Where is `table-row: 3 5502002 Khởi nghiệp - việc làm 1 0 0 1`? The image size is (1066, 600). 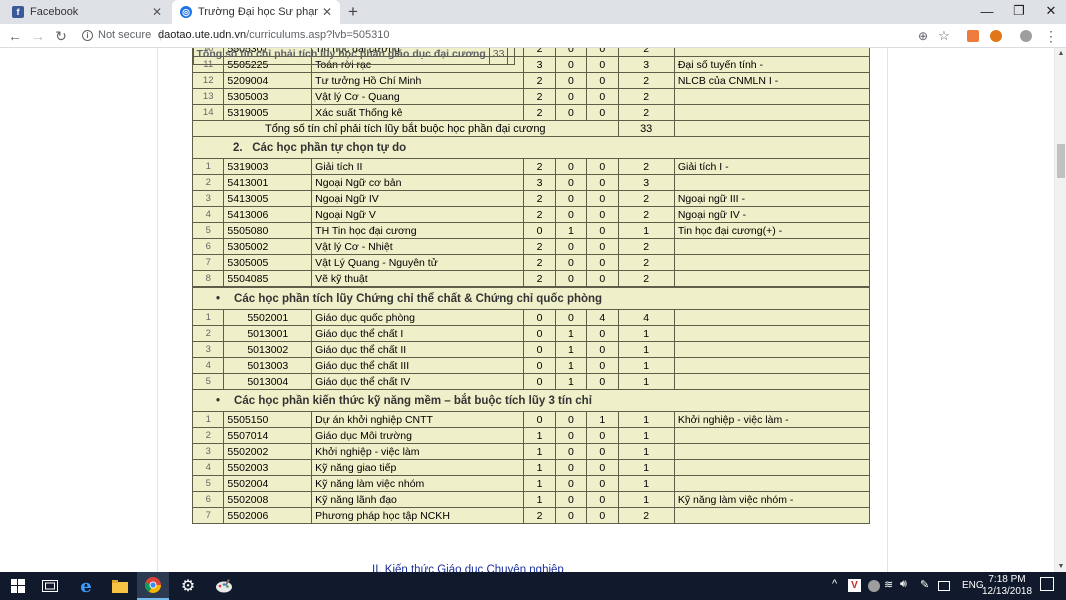 table-row: 3 5502002 Khởi nghiệp - việc làm 1 0 0 1 is located at coordinates (531, 451).